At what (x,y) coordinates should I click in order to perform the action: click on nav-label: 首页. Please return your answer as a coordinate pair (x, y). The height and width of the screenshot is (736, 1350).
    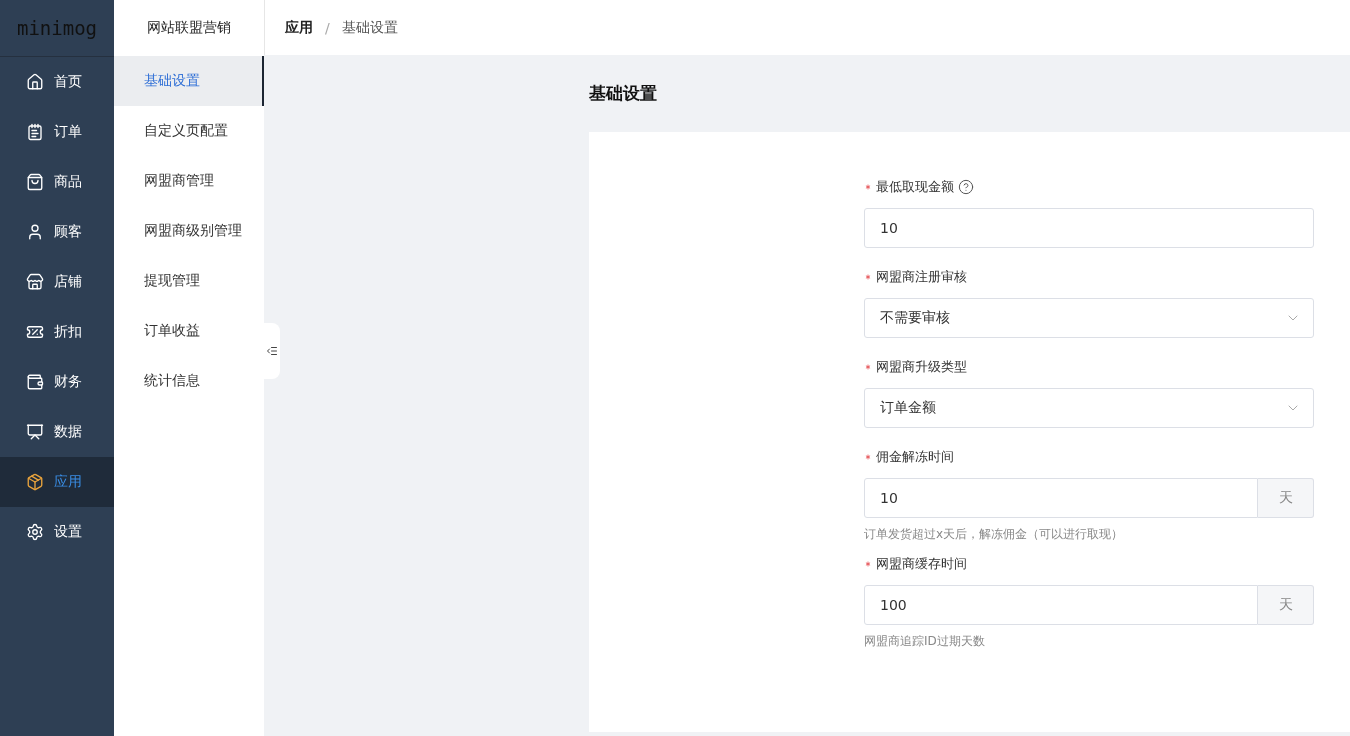
    Looking at the image, I should click on (68, 82).